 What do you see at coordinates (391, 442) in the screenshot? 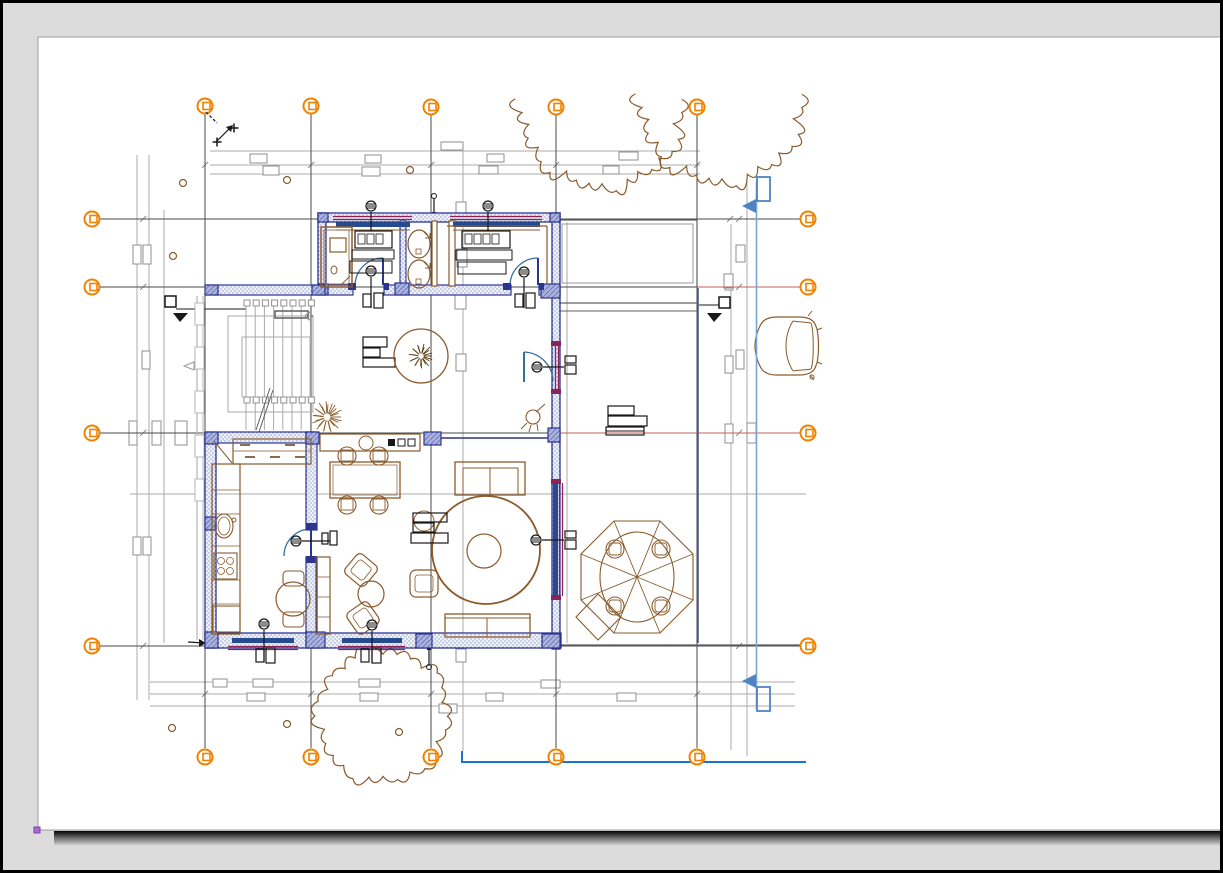
I see `decor` at bounding box center [391, 442].